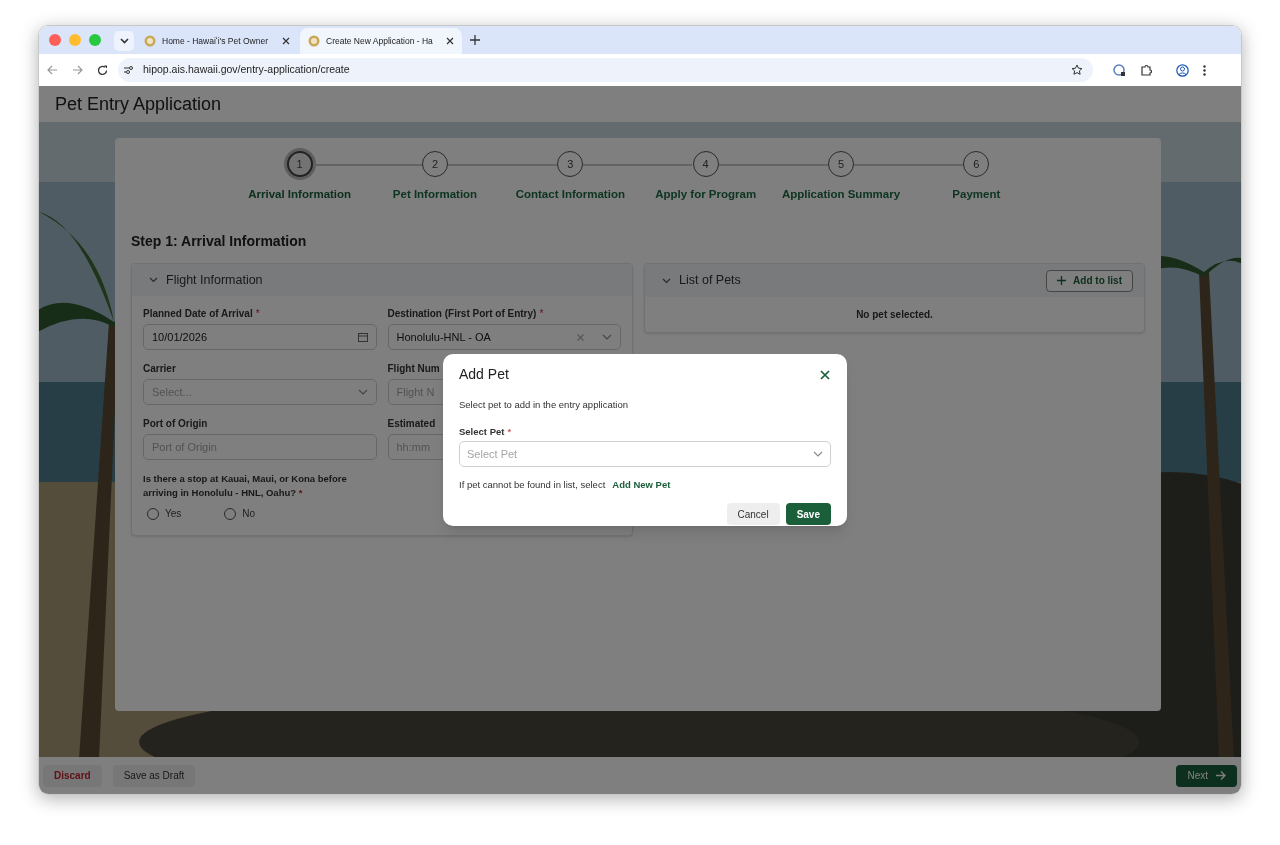 This screenshot has height=845, width=1280. I want to click on section-header: Flight Information, so click(382, 280).